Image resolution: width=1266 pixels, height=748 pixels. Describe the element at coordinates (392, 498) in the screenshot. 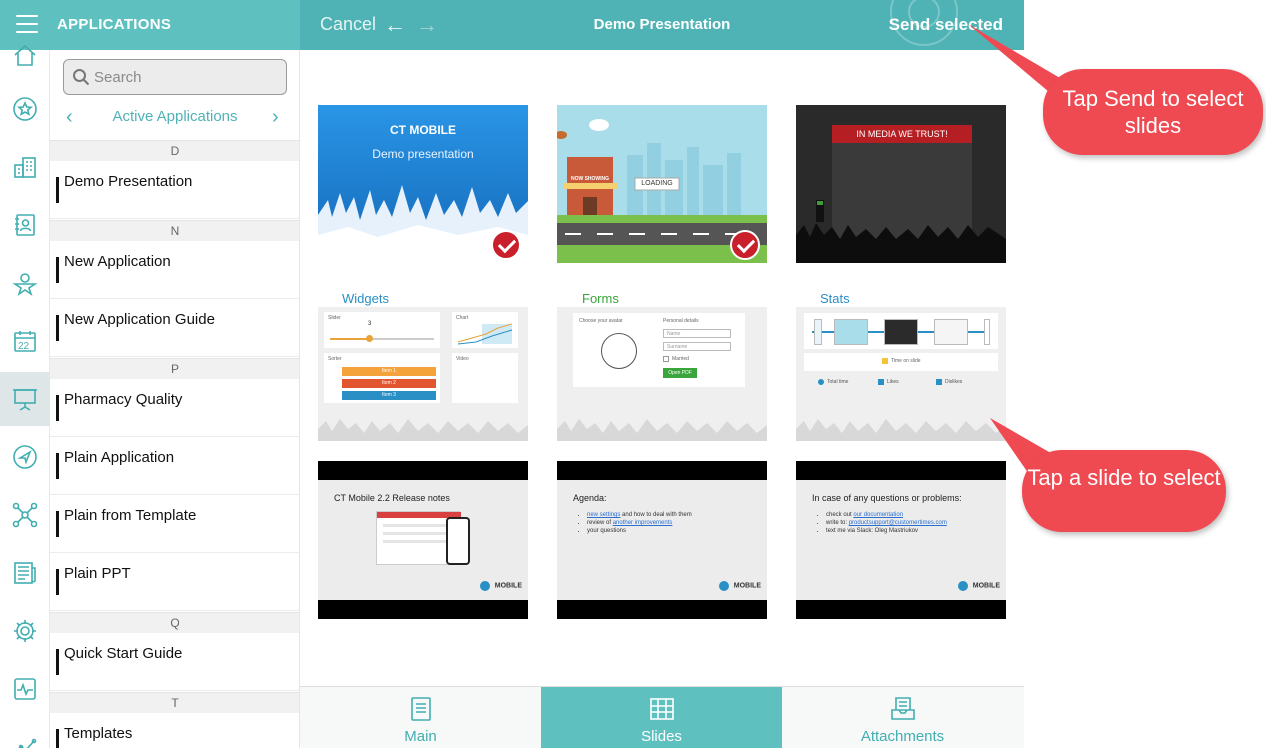

I see `slide-title: CT Mobile 2.2 Release notes` at that location.